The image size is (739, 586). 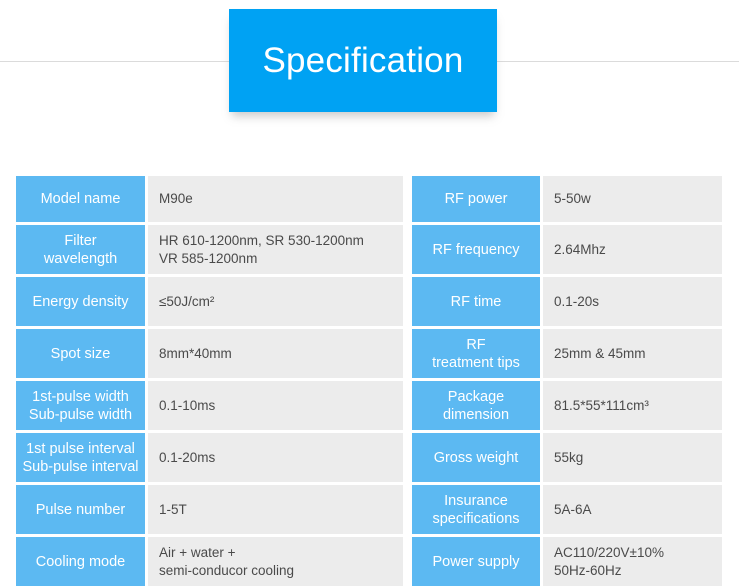 What do you see at coordinates (80, 466) in the screenshot?
I see `spec-label-line: Sub-pulse interval` at bounding box center [80, 466].